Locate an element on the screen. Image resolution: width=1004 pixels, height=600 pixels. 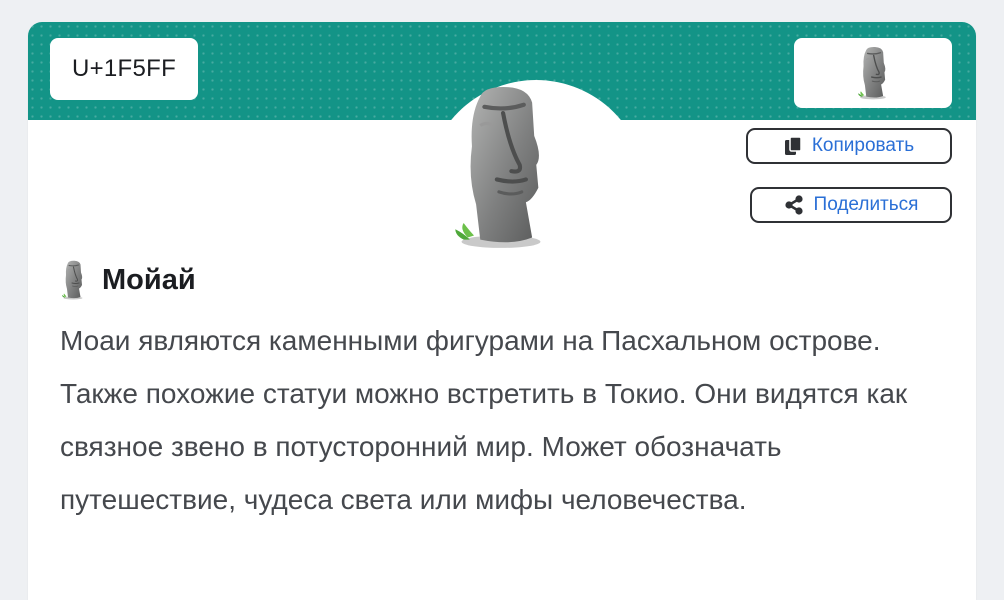
codepoint-badge: U+1F5FF is located at coordinates (124, 69).